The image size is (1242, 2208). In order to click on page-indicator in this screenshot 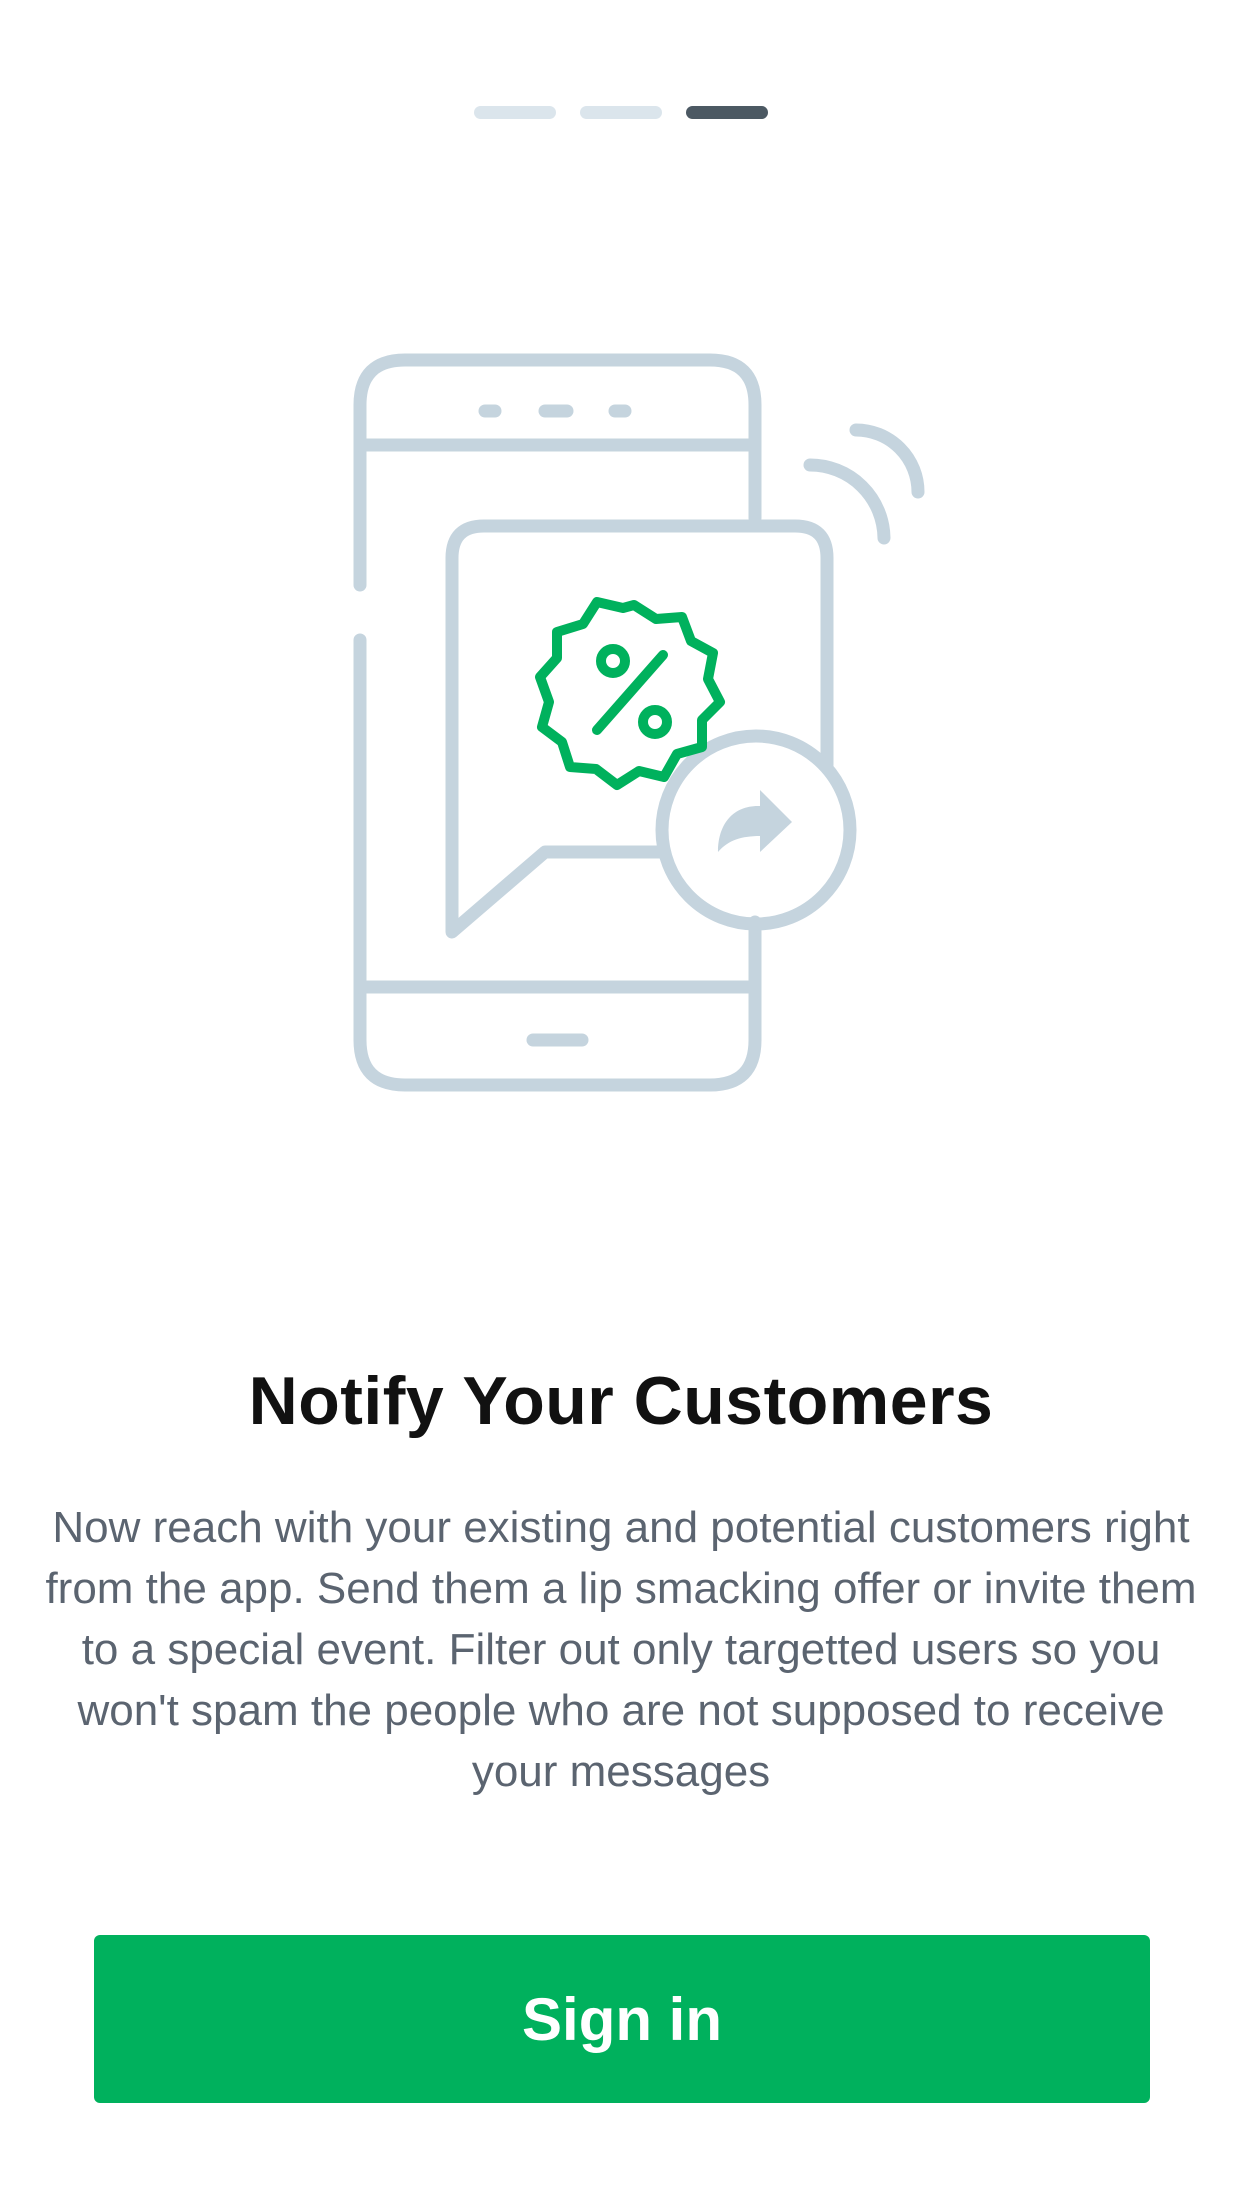, I will do `click(621, 112)`.